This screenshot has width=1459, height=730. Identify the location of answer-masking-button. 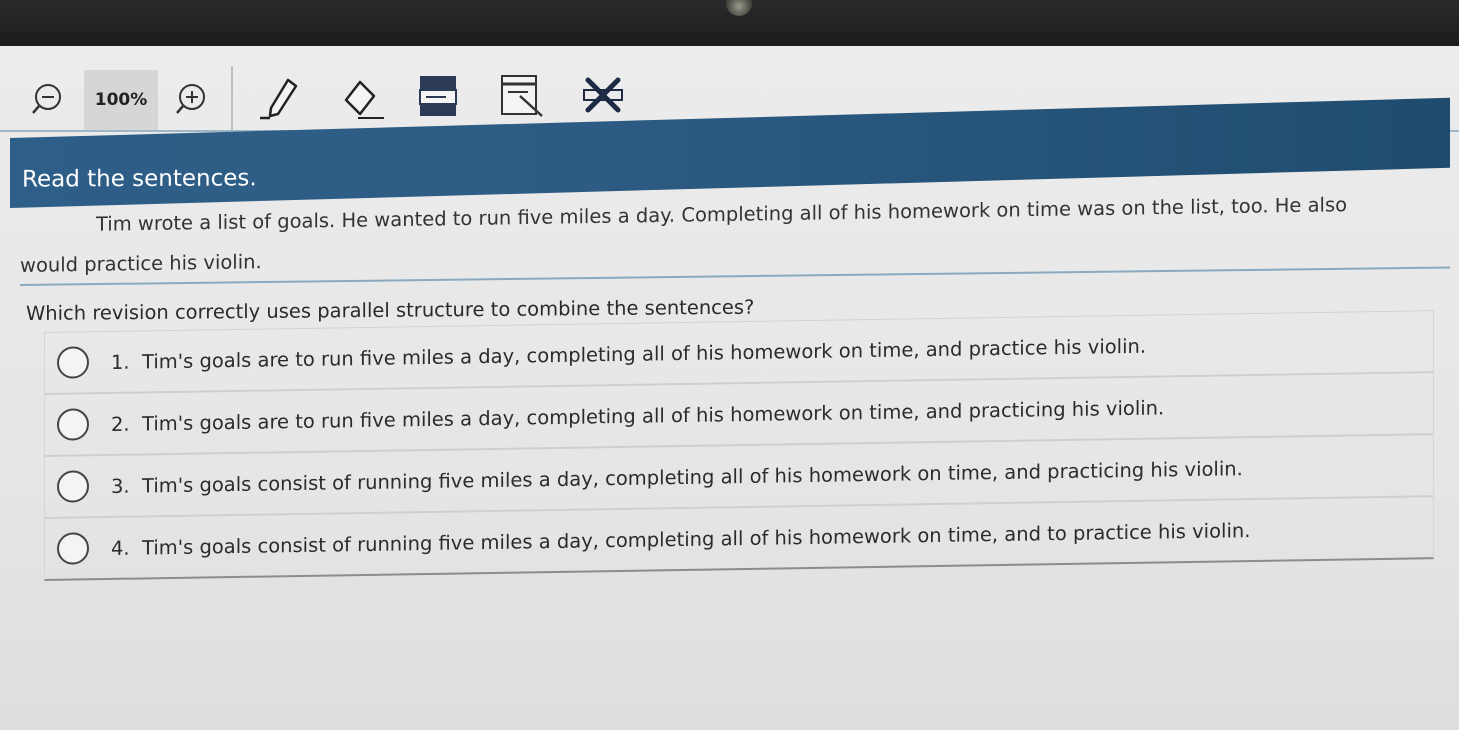
(438, 97).